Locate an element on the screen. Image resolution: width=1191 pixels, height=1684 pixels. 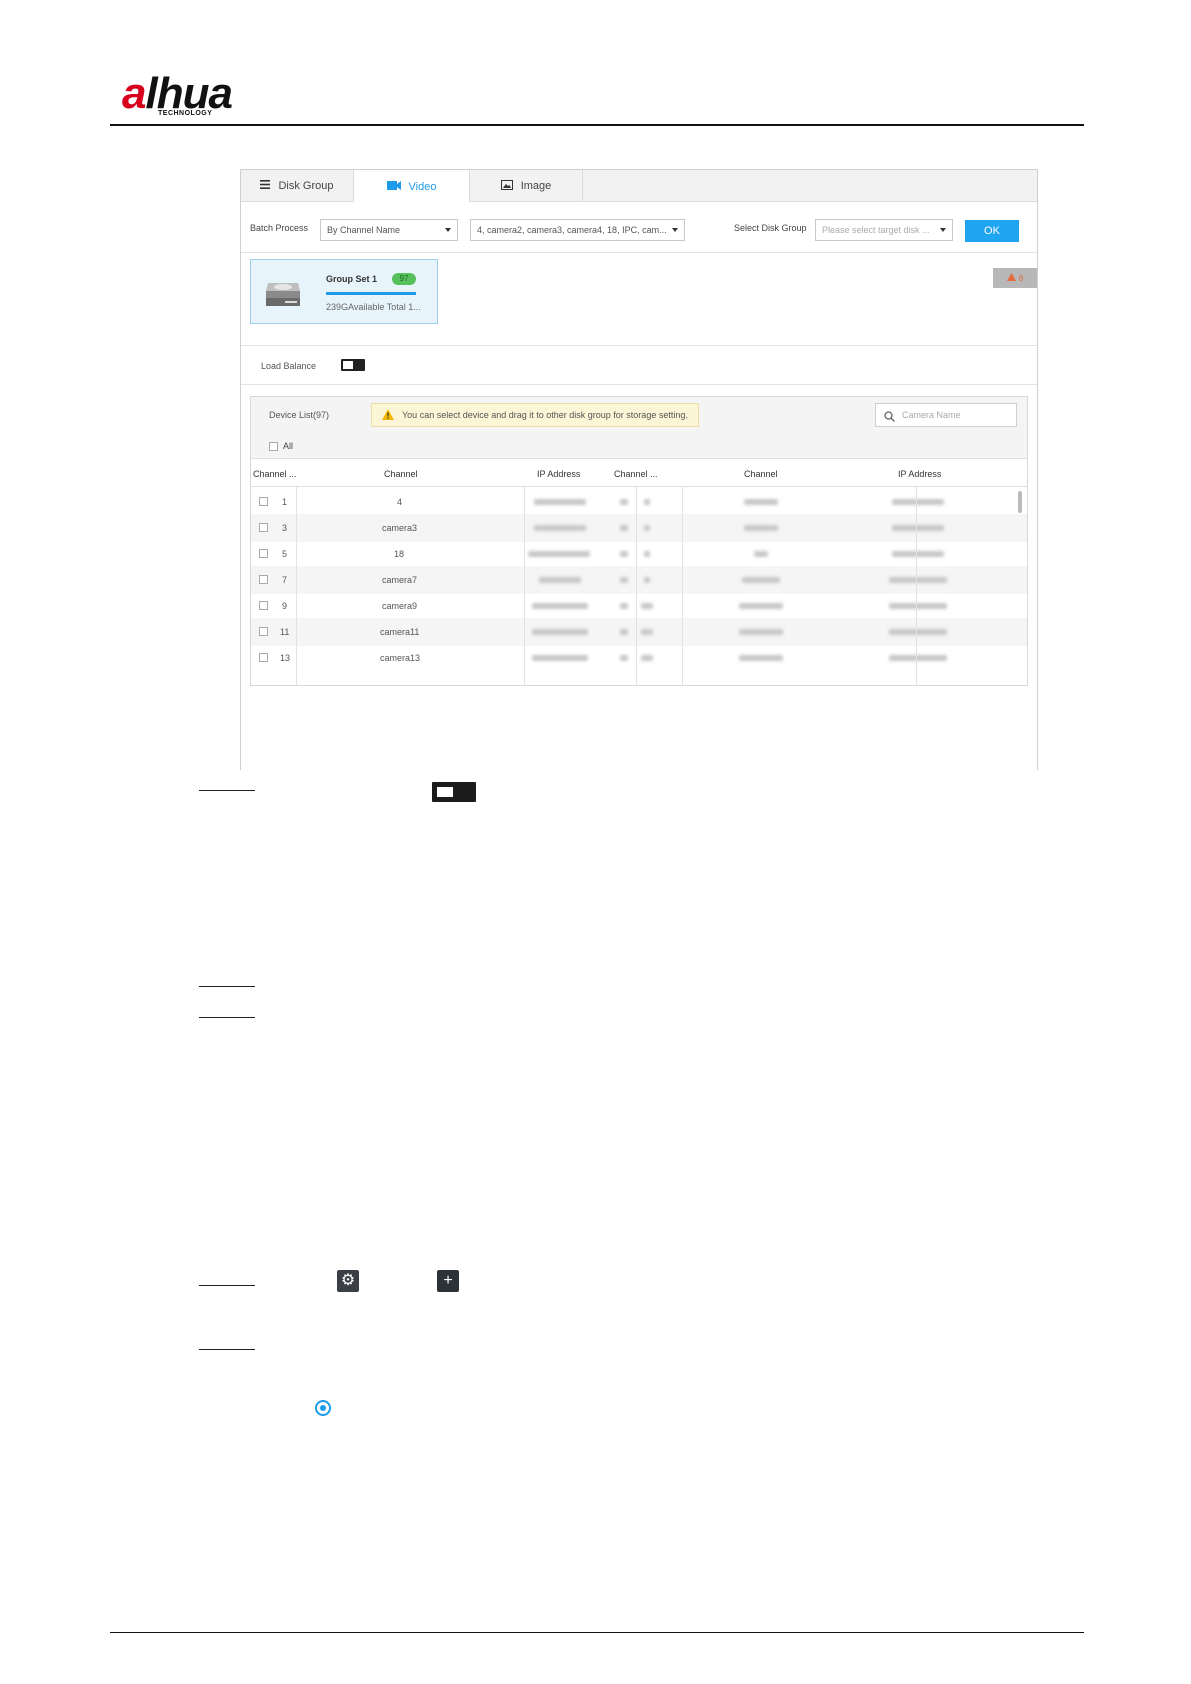
row-channel-no: 3 is located at coordinates (285, 528).